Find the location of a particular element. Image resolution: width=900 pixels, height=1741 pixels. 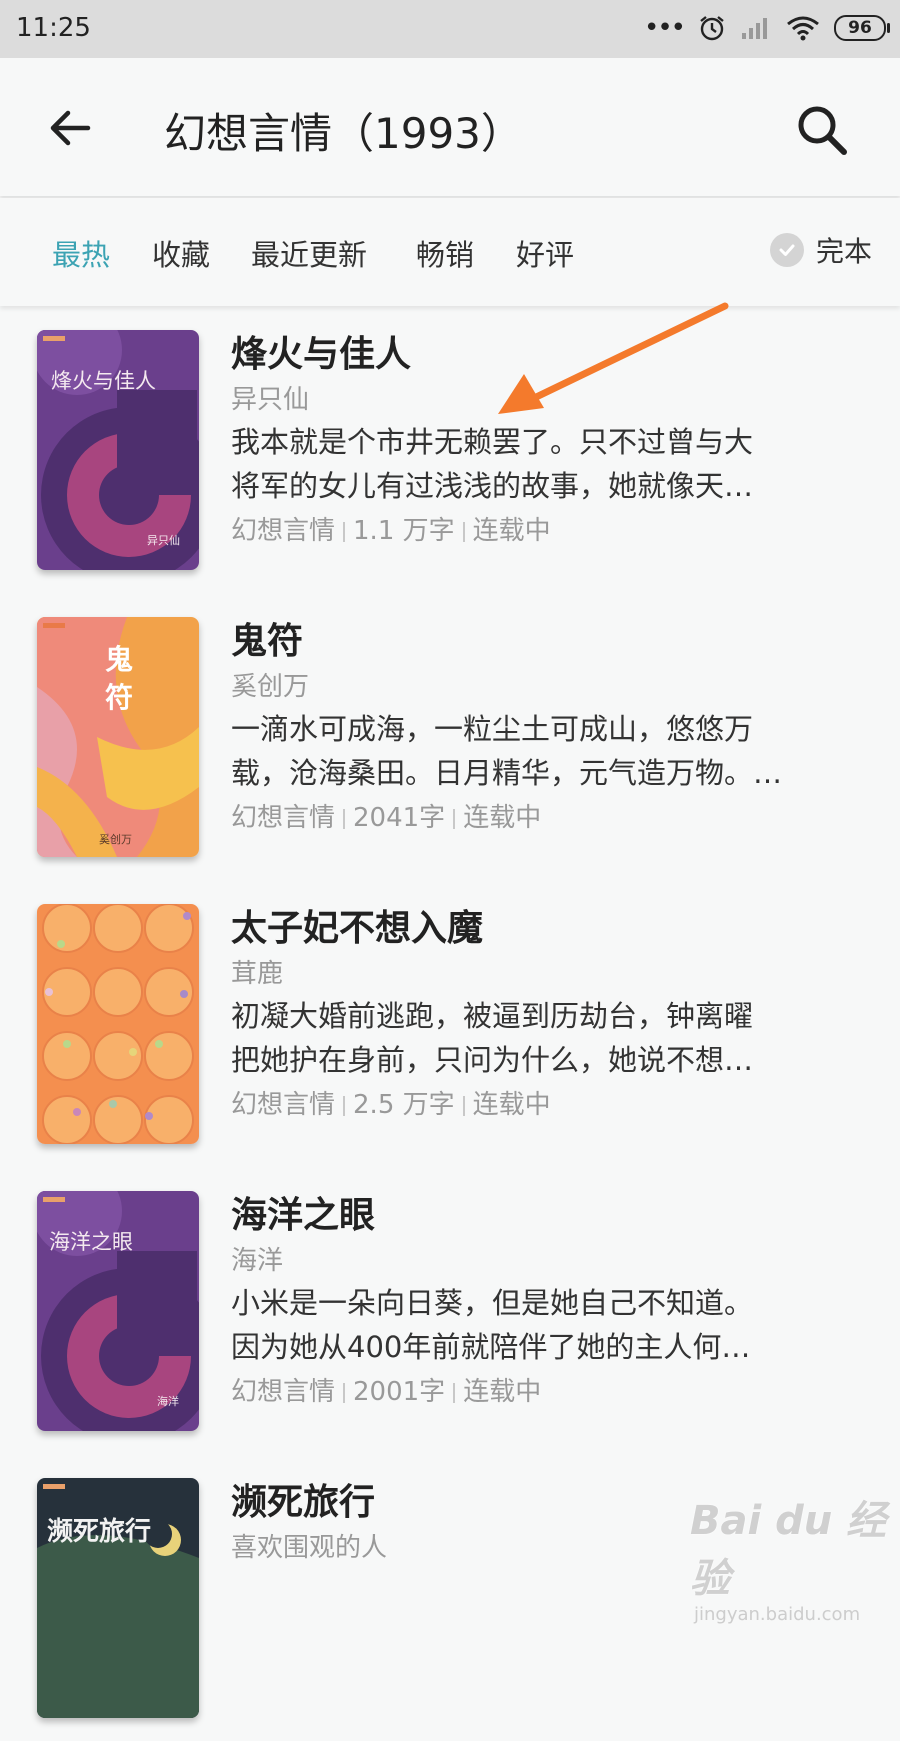

book-title: 鬼符 is located at coordinates (546, 642).